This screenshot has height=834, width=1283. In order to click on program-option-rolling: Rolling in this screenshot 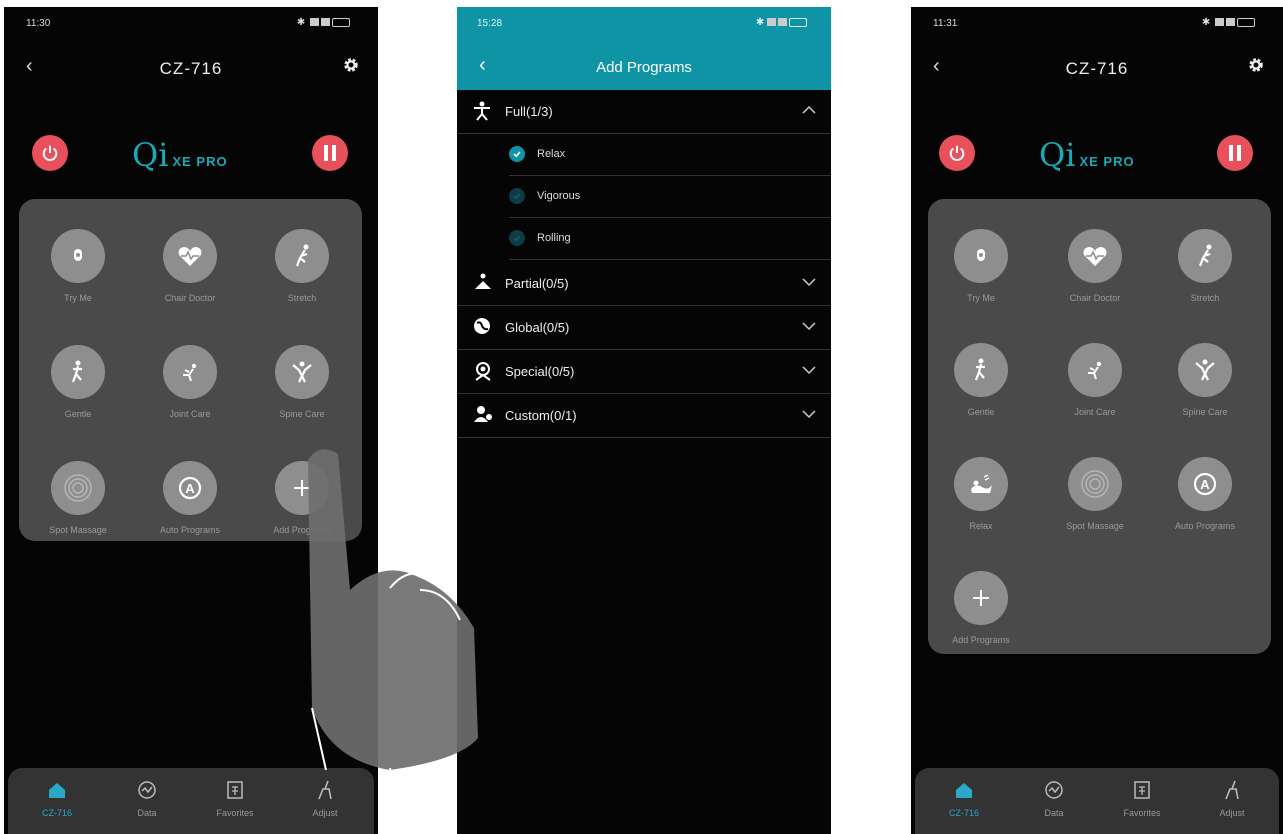, I will do `click(670, 239)`.